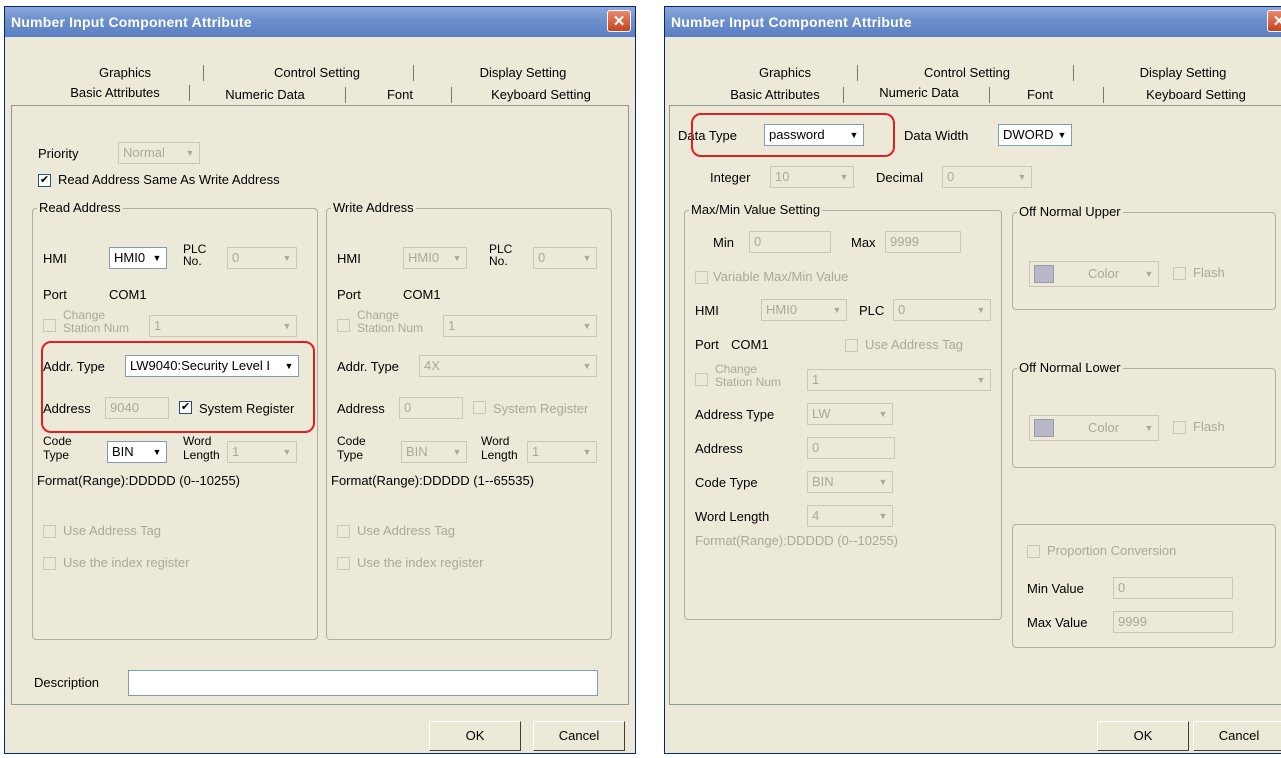 This screenshot has height=758, width=1281. Describe the element at coordinates (781, 276) in the screenshot. I see `variable-max-min-label: Variable Max/Min Value` at that location.